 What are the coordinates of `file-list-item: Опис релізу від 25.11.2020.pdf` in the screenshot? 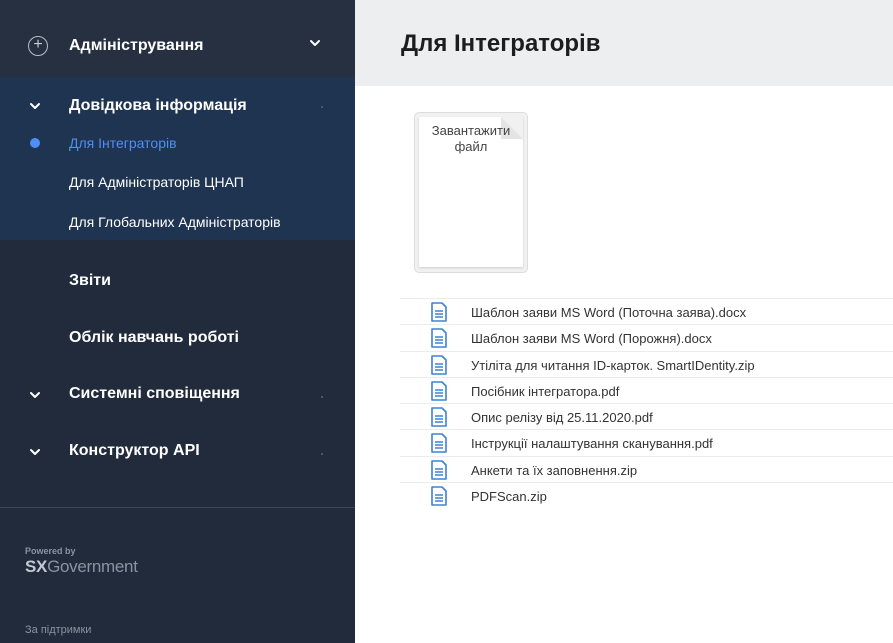 It's located at (646, 416).